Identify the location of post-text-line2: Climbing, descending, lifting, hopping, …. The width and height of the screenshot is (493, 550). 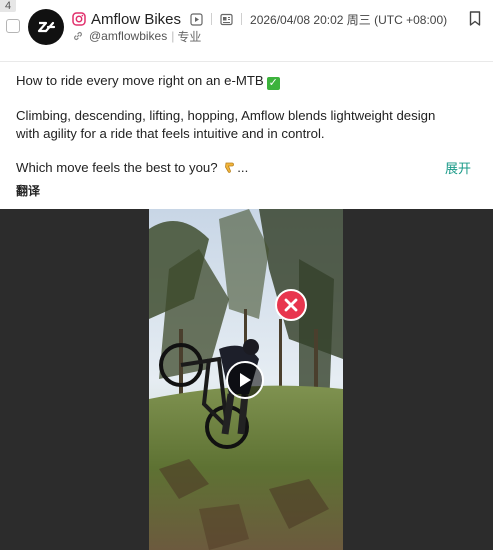
(226, 124).